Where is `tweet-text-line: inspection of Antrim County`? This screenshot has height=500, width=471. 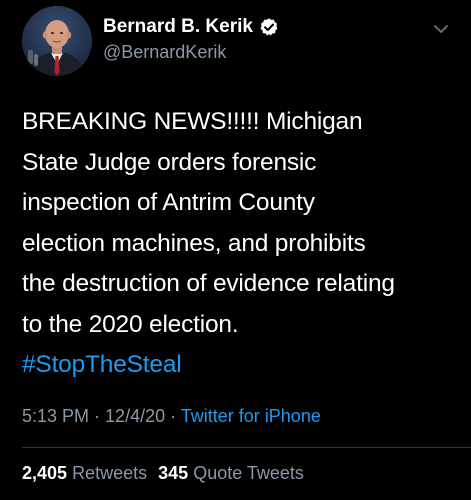
tweet-text-line: inspection of Antrim County is located at coordinates (168, 202).